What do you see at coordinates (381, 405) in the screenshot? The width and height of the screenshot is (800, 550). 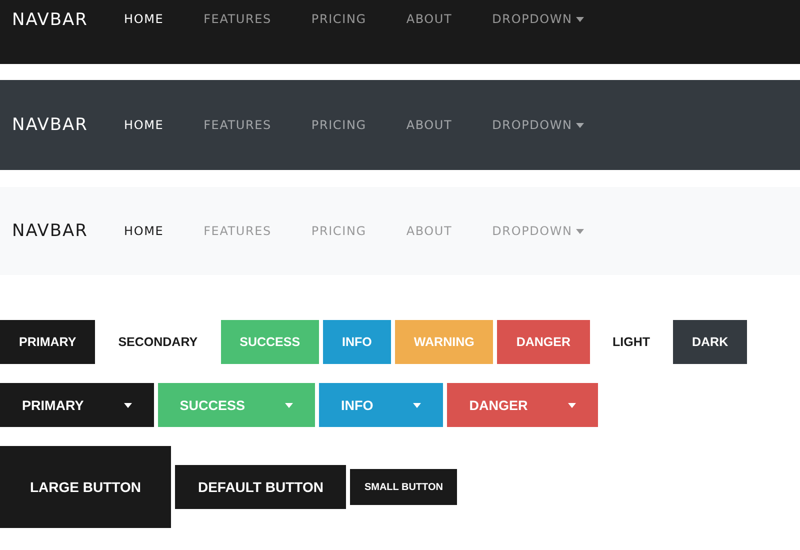 I see `dropdown-button: INFO` at bounding box center [381, 405].